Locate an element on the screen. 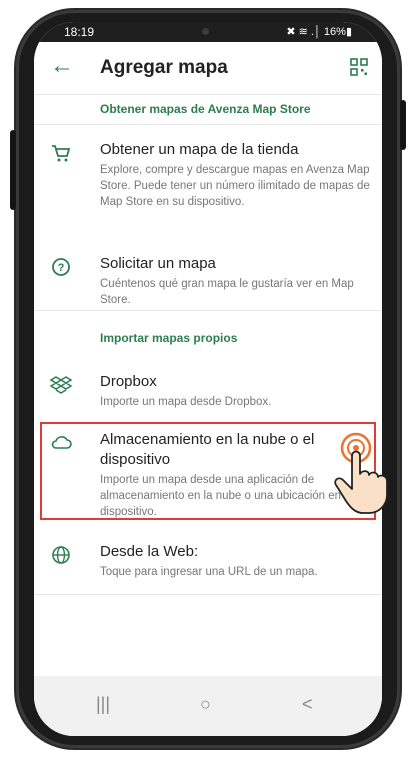 This screenshot has height=758, width=416. question-icon: ? is located at coordinates (61, 267).